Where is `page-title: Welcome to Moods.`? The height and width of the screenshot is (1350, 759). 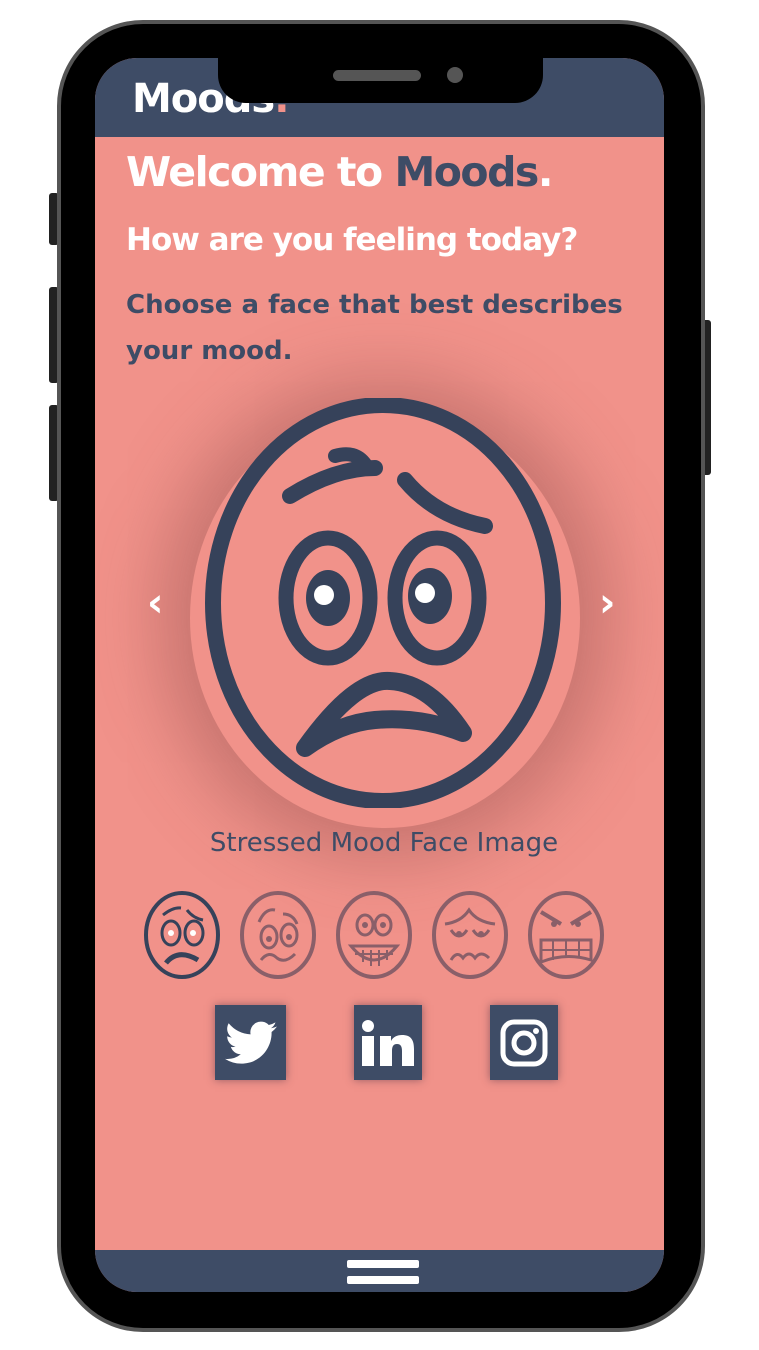 page-title: Welcome to Moods. is located at coordinates (340, 172).